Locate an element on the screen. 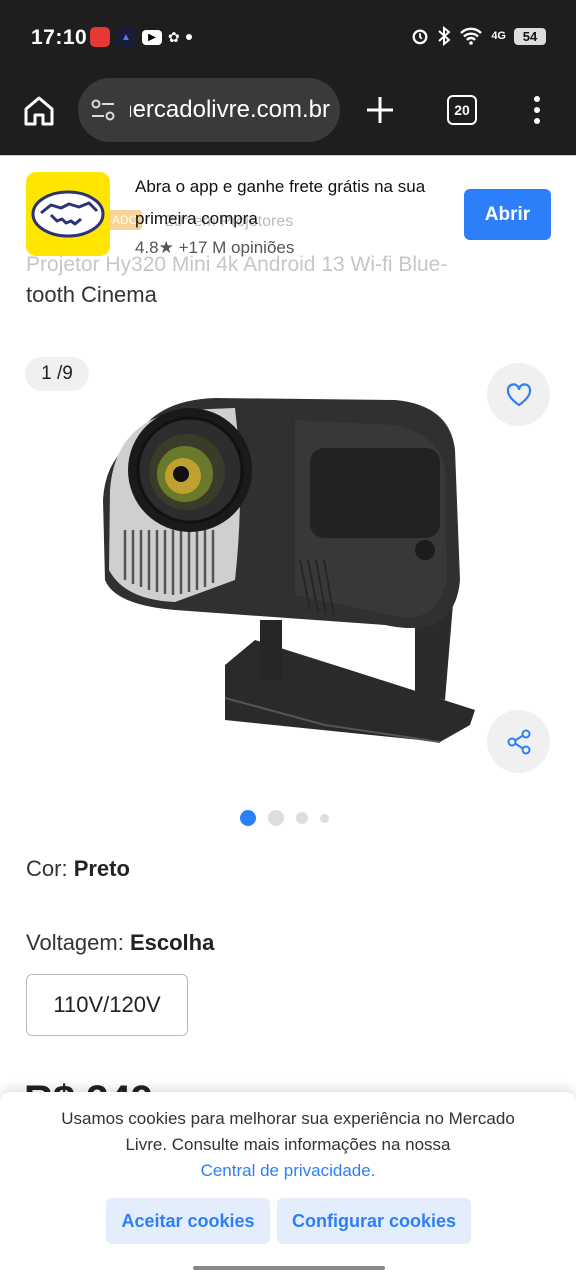 Image resolution: width=576 pixels, height=1280 pixels. configure-cookies-button: Configurar cookies is located at coordinates (374, 1221).